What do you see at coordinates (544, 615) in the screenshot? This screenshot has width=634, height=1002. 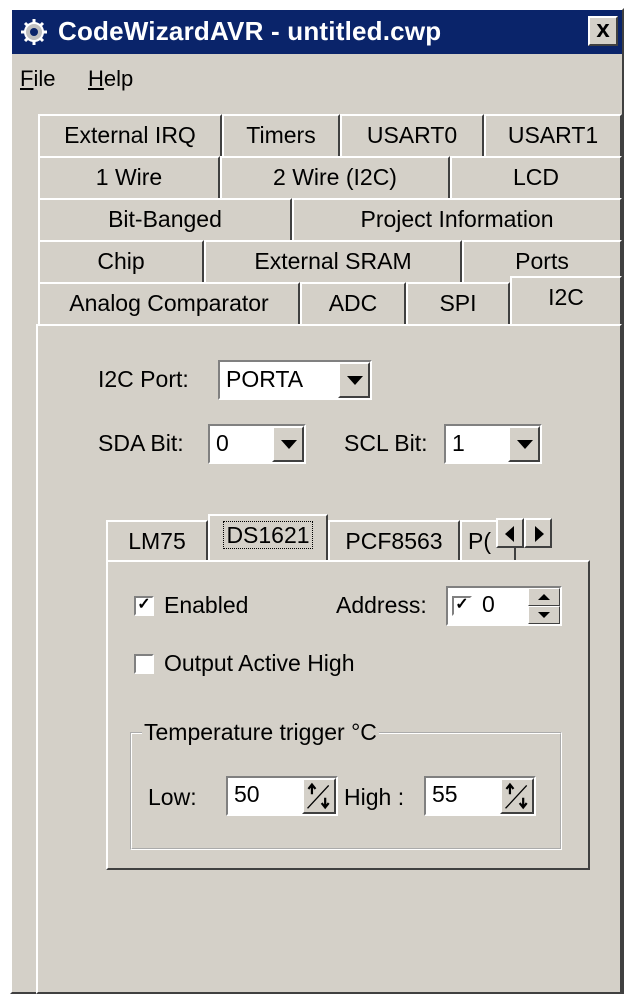 I see `spin-down-icon` at bounding box center [544, 615].